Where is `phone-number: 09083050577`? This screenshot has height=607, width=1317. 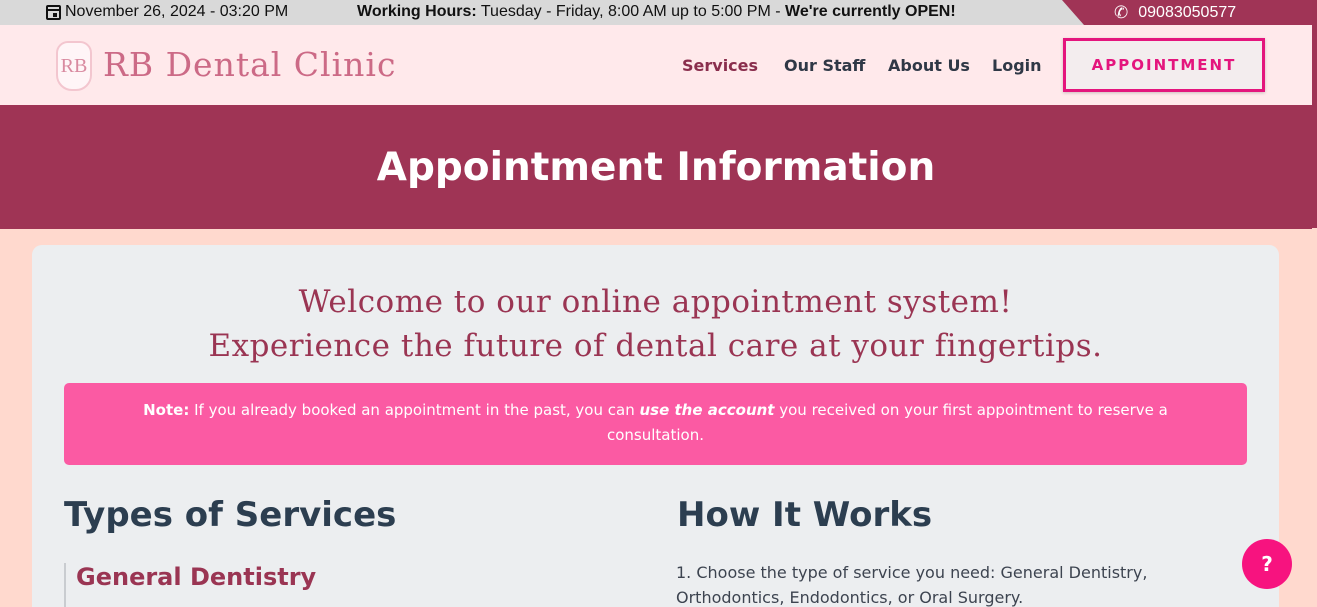
phone-number: 09083050577 is located at coordinates (1187, 12).